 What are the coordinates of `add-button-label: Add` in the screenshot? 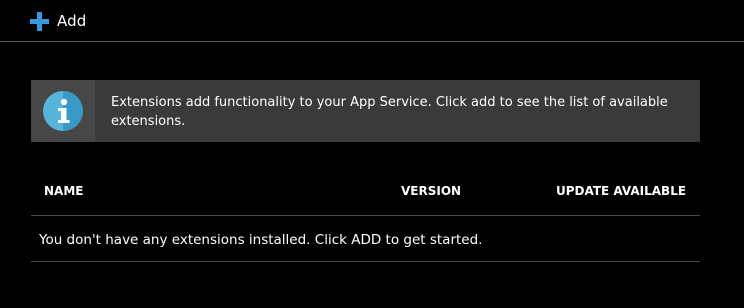 It's located at (72, 21).